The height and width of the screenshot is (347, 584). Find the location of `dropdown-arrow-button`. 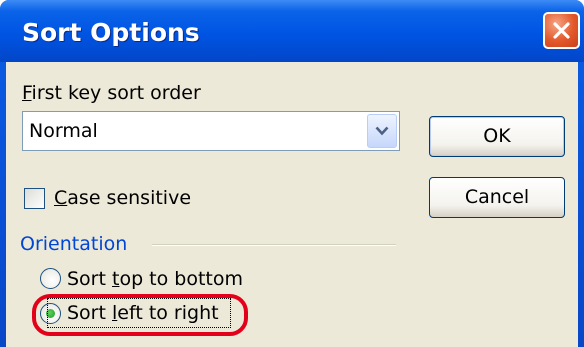

dropdown-arrow-button is located at coordinates (382, 131).